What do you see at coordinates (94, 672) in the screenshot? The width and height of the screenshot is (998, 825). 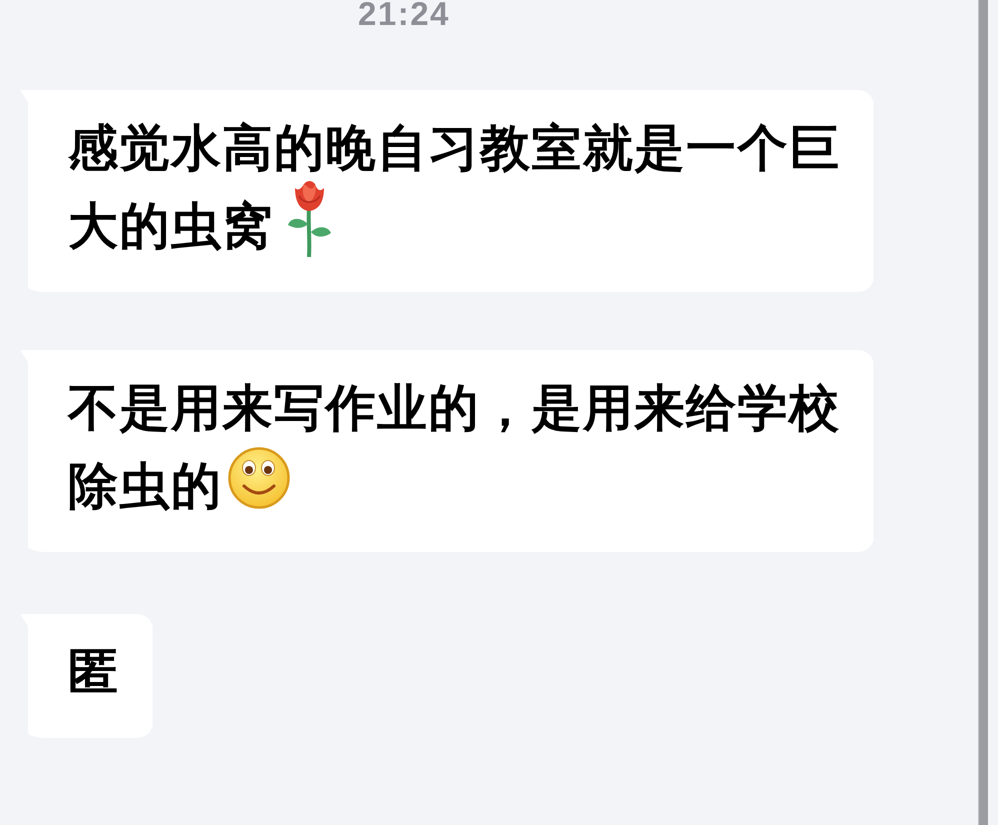 I see `message-text: 匿` at bounding box center [94, 672].